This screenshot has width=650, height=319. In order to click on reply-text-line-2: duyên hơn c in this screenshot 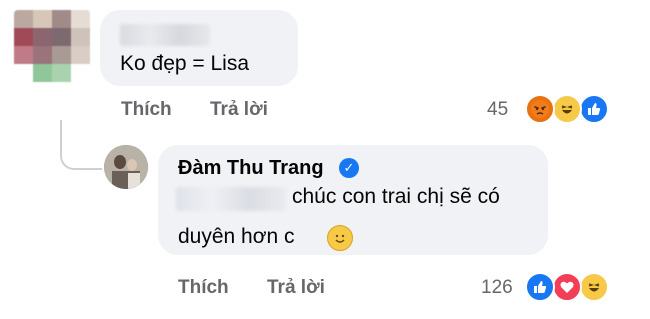, I will do `click(236, 236)`.